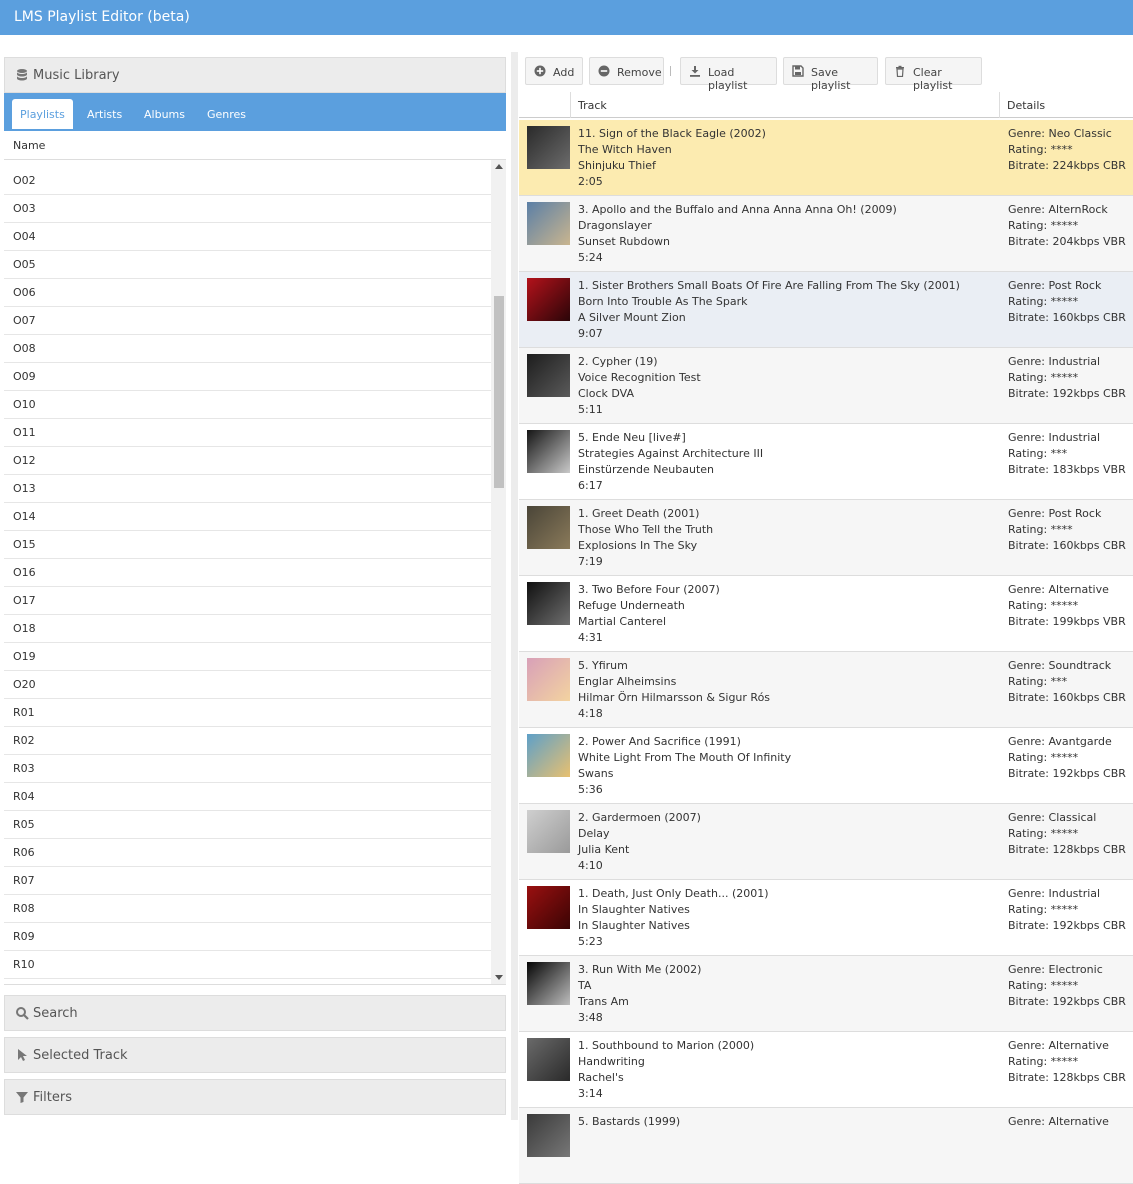 This screenshot has height=1184, width=1133. What do you see at coordinates (247, 461) in the screenshot?
I see `playlist-list-item: O12` at bounding box center [247, 461].